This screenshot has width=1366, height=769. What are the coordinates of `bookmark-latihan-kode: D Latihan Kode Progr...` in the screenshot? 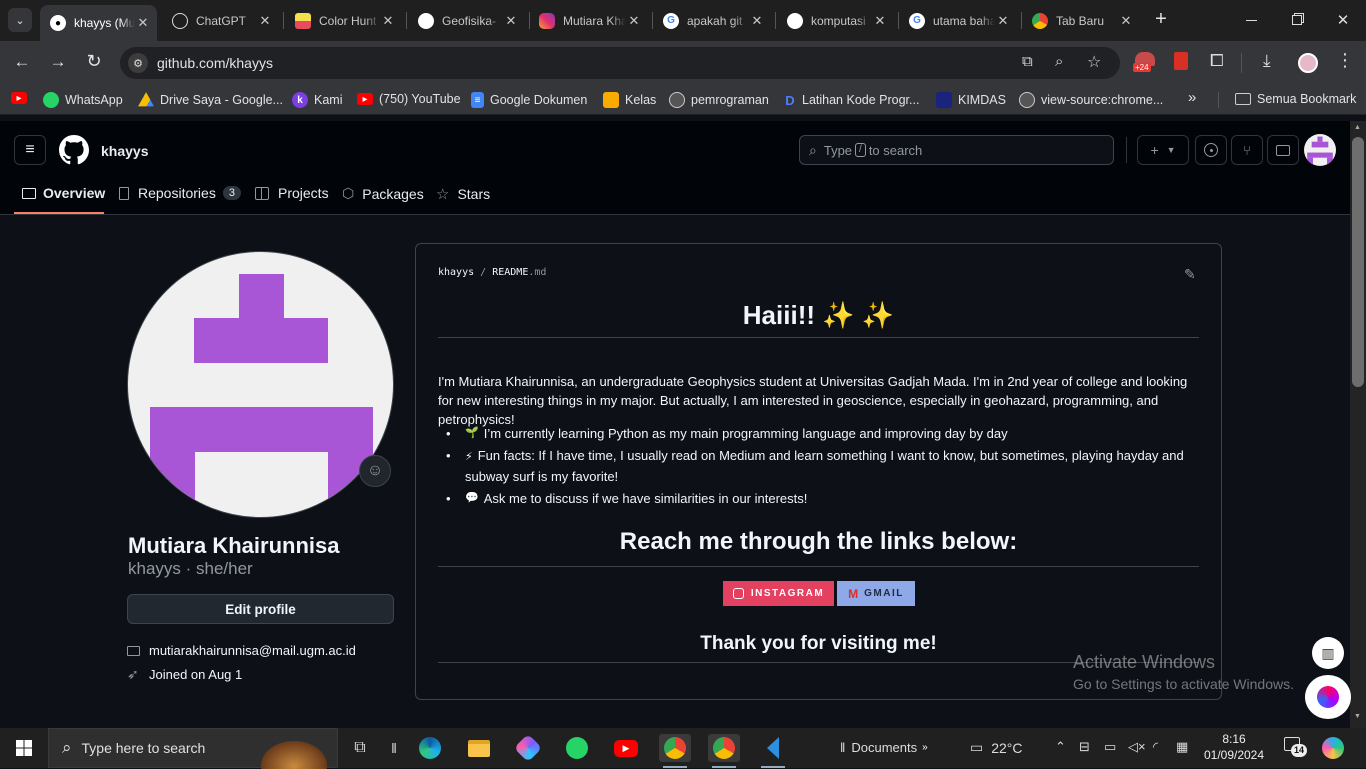 It's located at (851, 100).